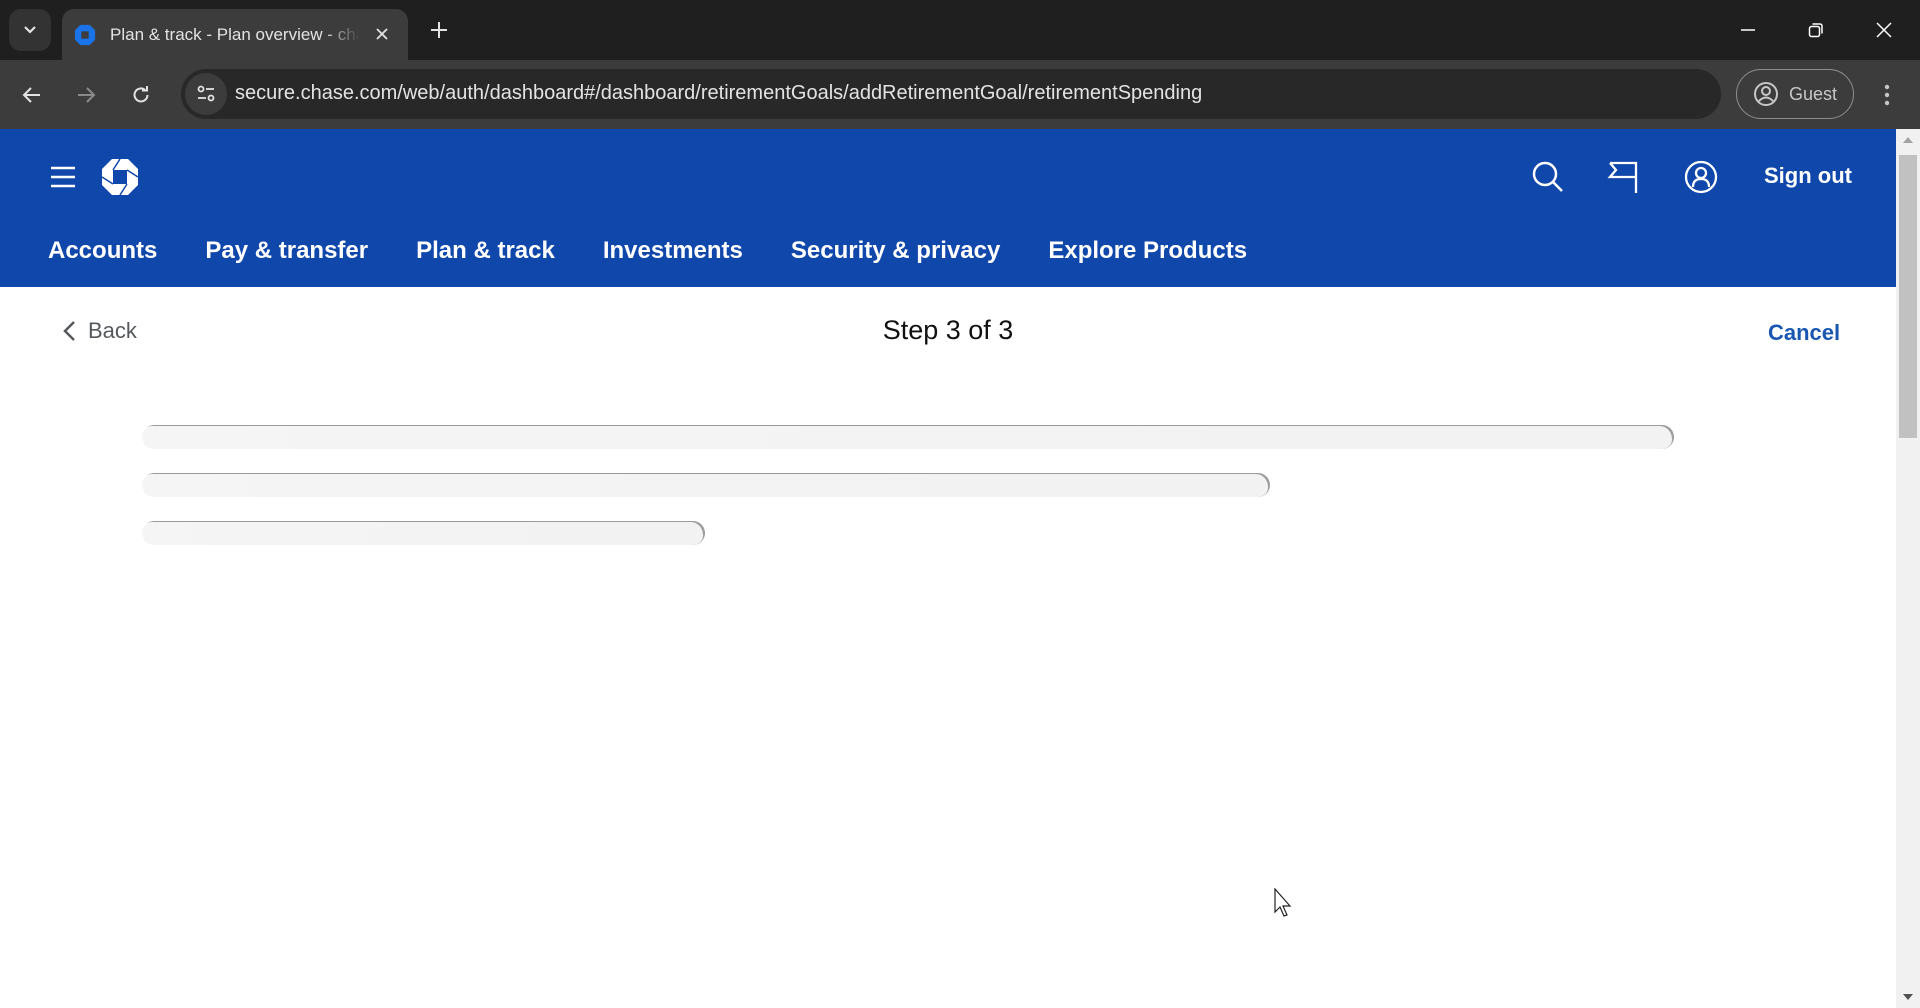 This screenshot has height=1008, width=1920. I want to click on back-nav-button, so click(32, 95).